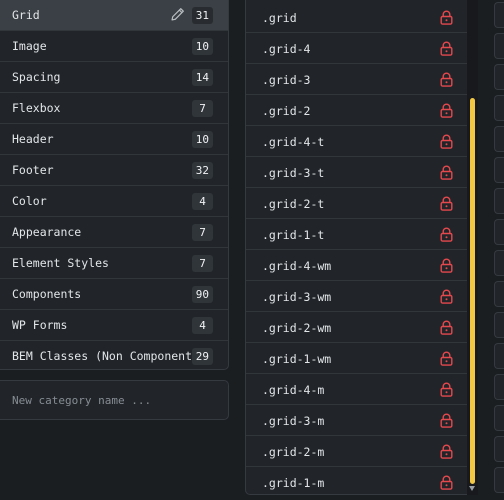 This screenshot has height=500, width=504. Describe the element at coordinates (293, 142) in the screenshot. I see `class-label: .grid-4-t` at that location.